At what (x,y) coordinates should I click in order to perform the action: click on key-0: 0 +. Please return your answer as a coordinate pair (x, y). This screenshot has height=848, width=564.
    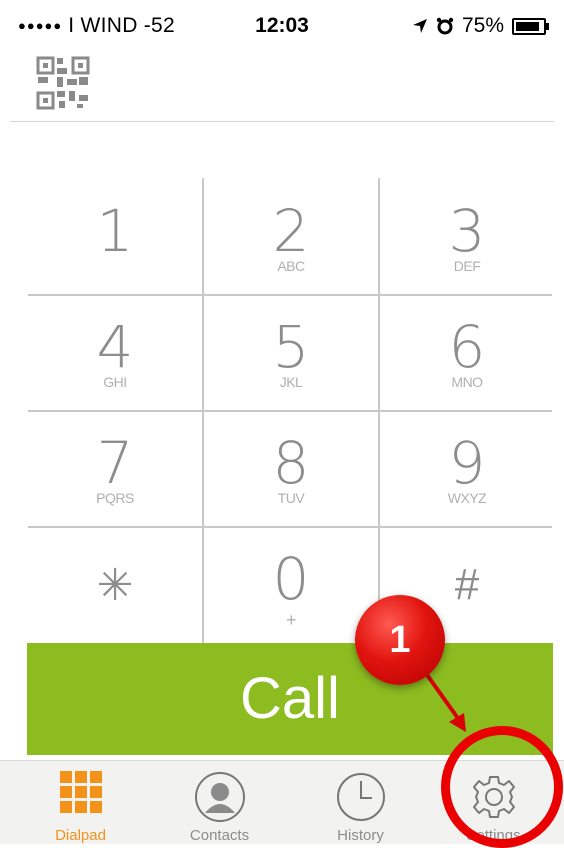
    Looking at the image, I should click on (291, 583).